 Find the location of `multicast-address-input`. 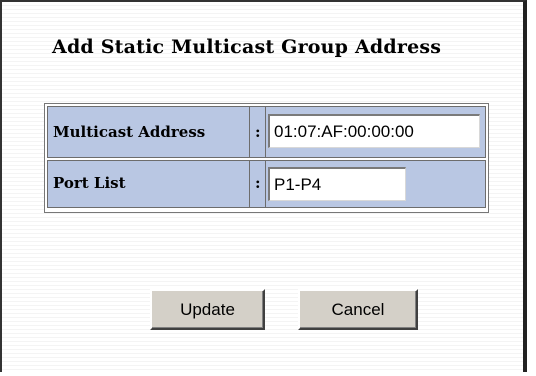

multicast-address-input is located at coordinates (374, 131).